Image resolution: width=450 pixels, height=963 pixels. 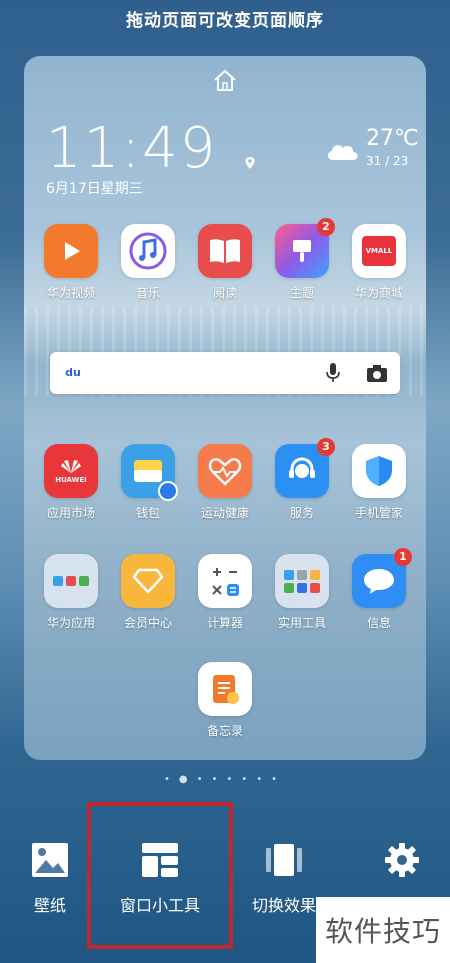 I want to click on settings-icon, so click(x=402, y=860).